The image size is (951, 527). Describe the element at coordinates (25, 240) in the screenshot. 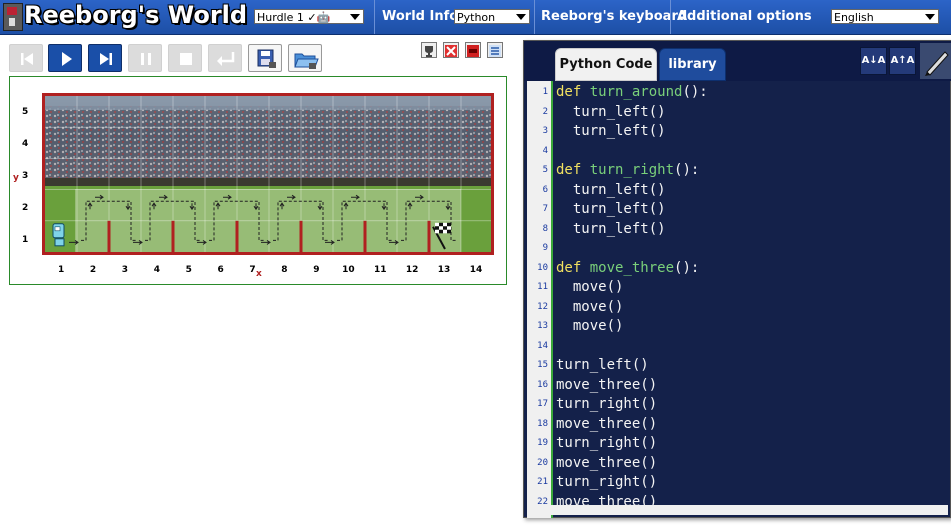

I see `y-tick-label: 1` at that location.